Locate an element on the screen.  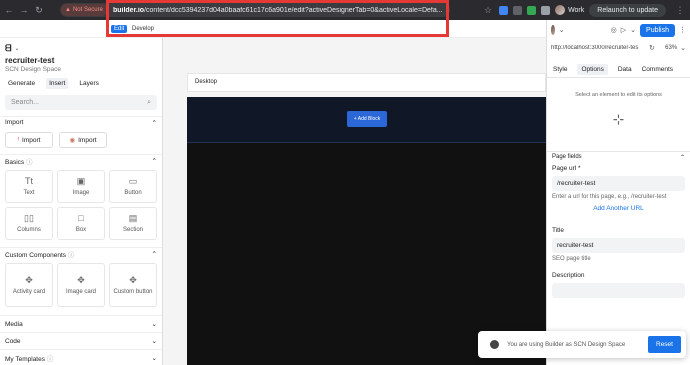
preview-url: http://localhost:3000/recruiter-tes is located at coordinates (595, 48).